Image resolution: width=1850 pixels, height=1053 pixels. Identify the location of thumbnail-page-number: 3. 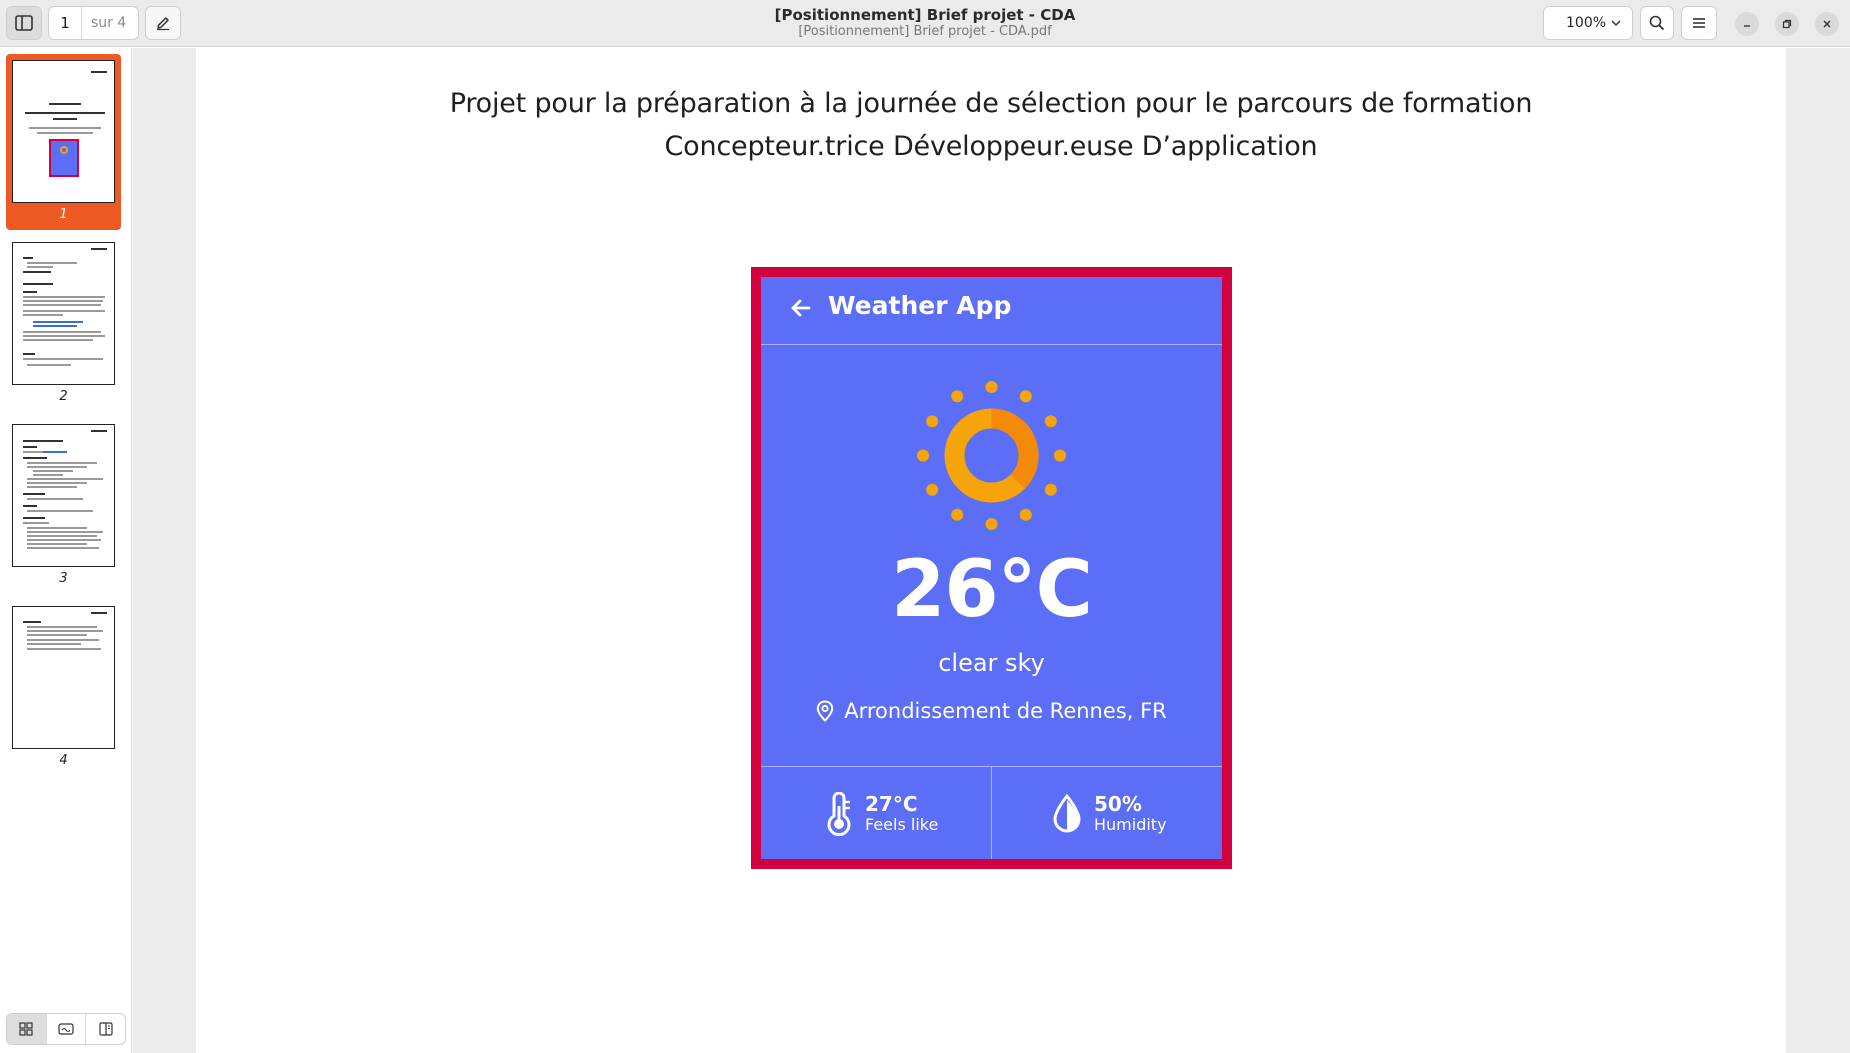
(63, 578).